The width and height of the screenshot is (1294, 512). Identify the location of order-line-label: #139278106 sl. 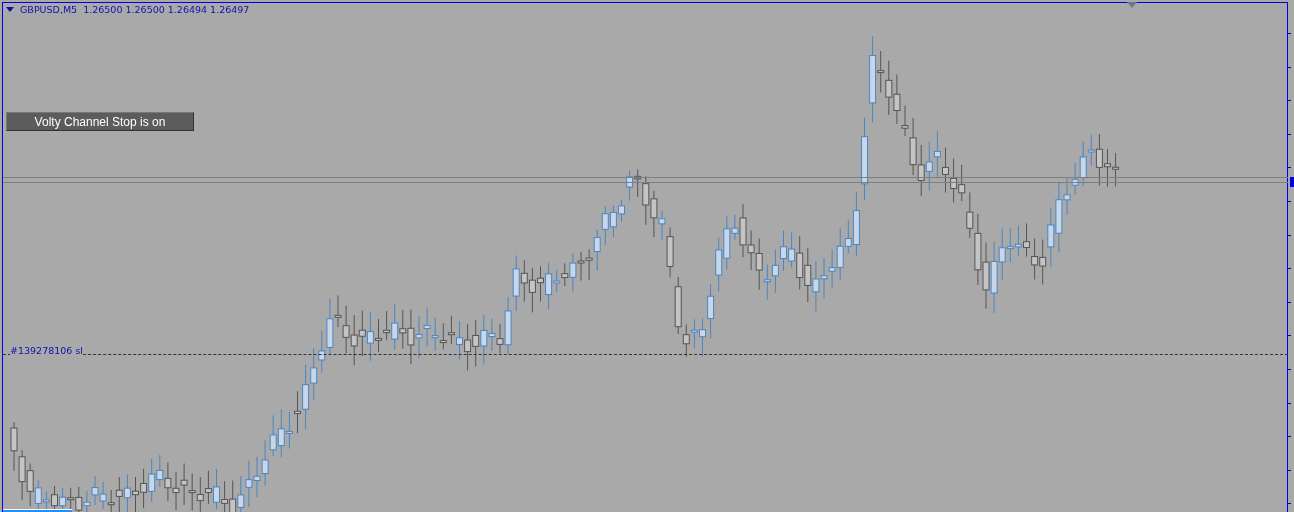
(46, 350).